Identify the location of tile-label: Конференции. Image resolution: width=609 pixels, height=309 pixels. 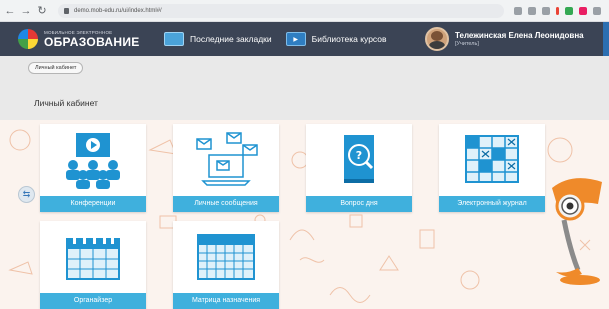
(93, 204).